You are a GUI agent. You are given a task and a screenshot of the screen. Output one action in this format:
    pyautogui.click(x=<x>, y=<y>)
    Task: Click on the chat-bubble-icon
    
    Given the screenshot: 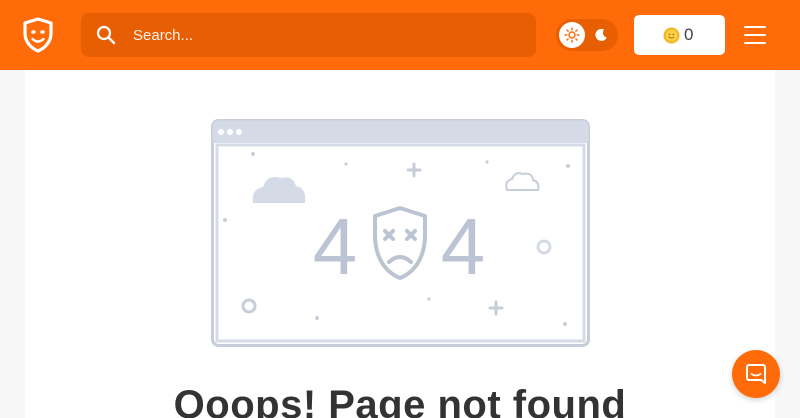 What is the action you would take?
    pyautogui.click(x=756, y=374)
    